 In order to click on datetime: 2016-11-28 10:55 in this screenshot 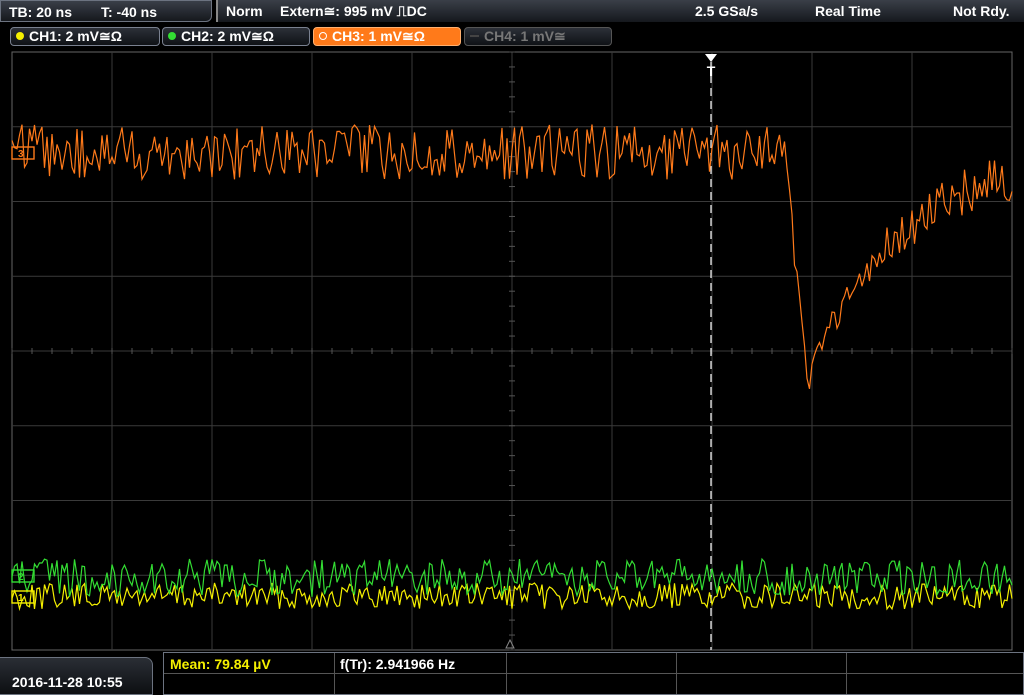, I will do `click(67, 682)`.